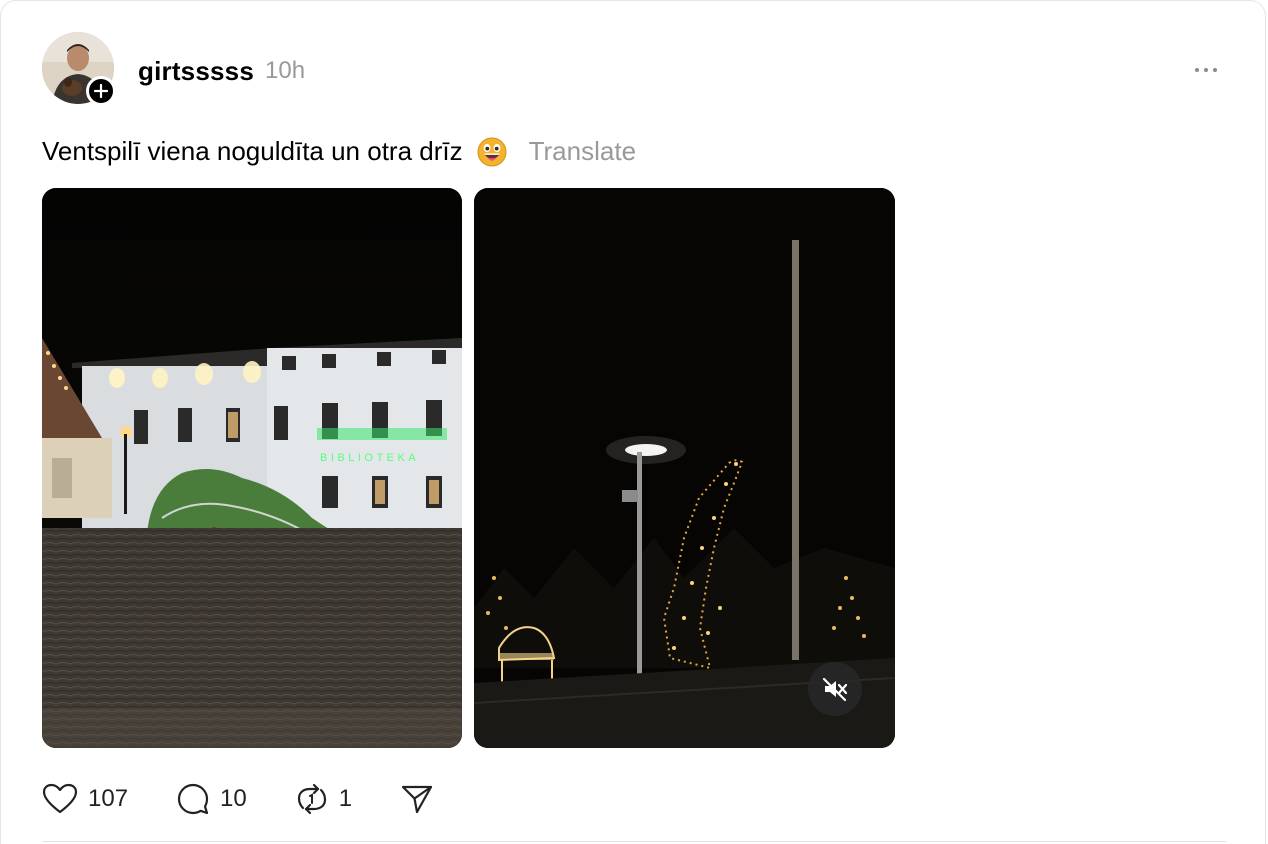  I want to click on mute-toggle-button, so click(835, 689).